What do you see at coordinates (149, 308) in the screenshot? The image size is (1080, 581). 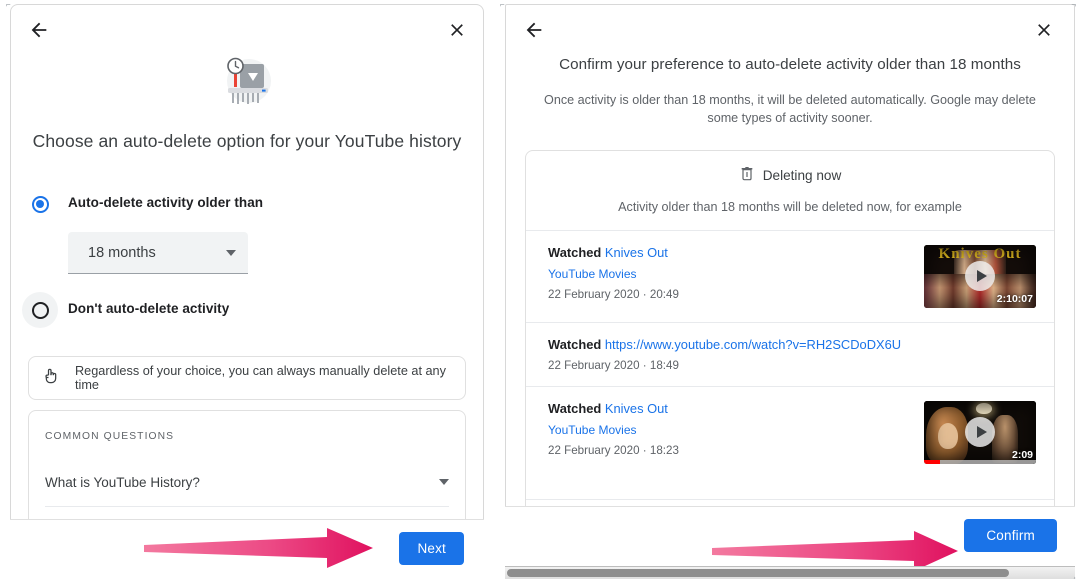 I see `radio-option-dont-auto-delete-label: Don't auto-delete activity` at bounding box center [149, 308].